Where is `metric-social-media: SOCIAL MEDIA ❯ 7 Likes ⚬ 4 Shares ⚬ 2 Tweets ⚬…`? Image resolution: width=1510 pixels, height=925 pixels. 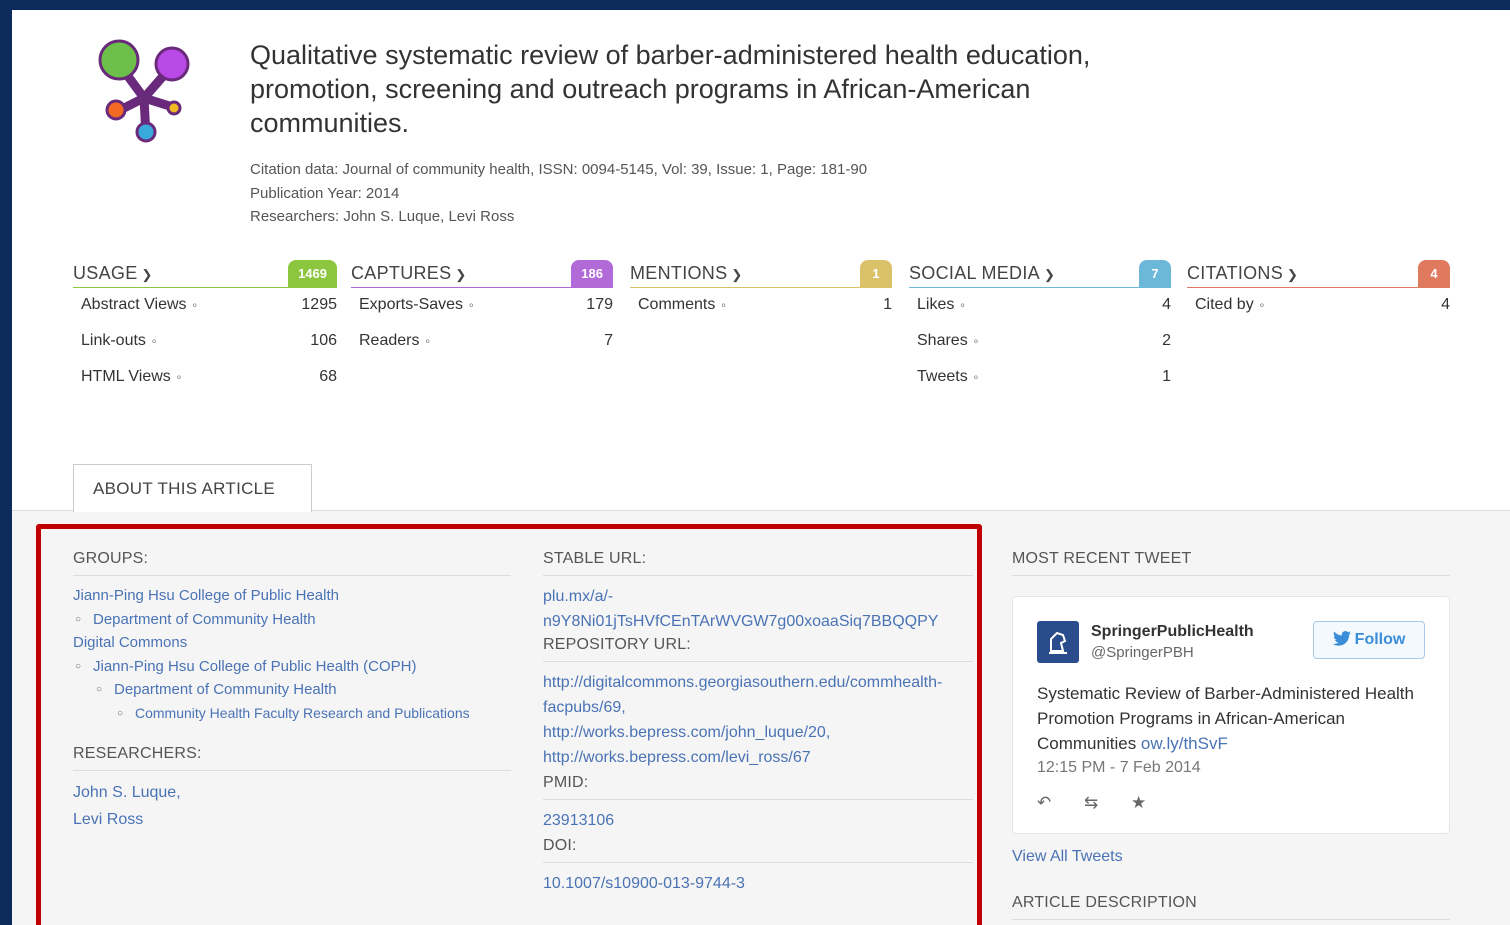 metric-social-media: SOCIAL MEDIA ❯ 7 Likes ⚬ 4 Shares ⚬ 2 Tweets ⚬… is located at coordinates (1040, 328).